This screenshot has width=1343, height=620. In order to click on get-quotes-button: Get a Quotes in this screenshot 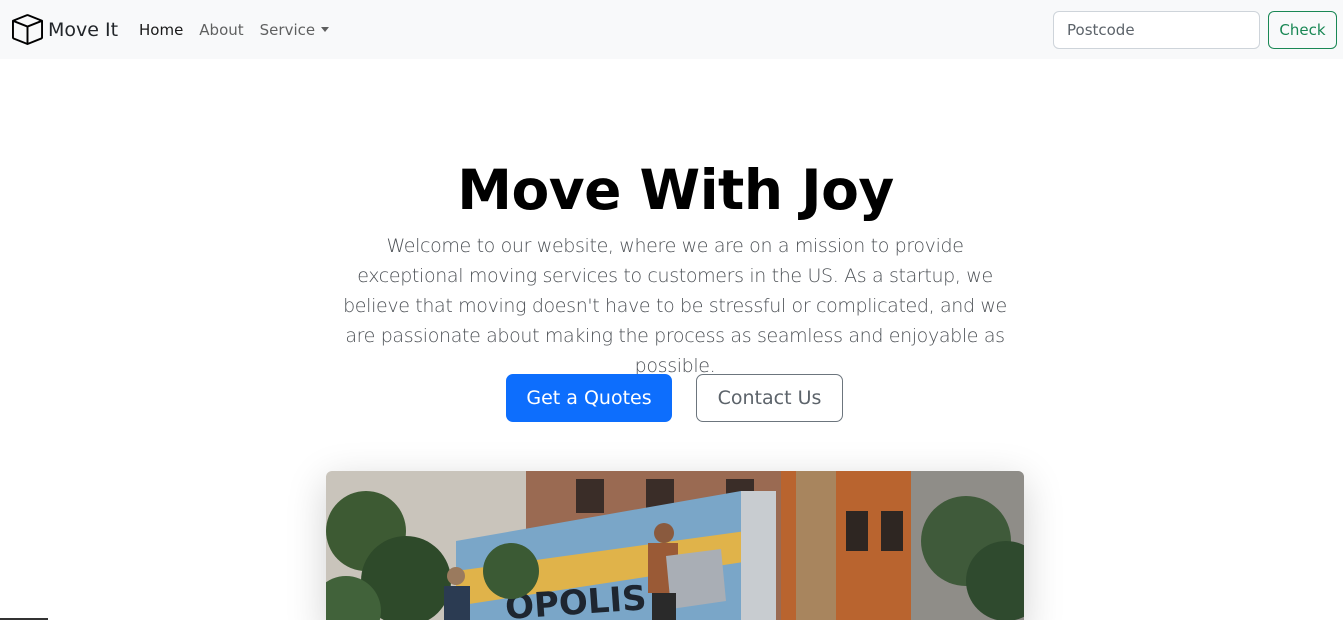, I will do `click(589, 398)`.